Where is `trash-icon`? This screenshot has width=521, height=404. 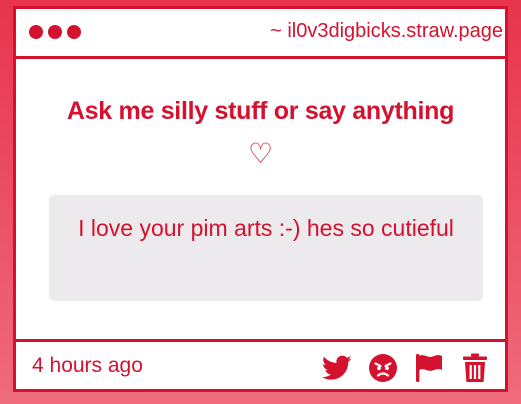 trash-icon is located at coordinates (475, 367).